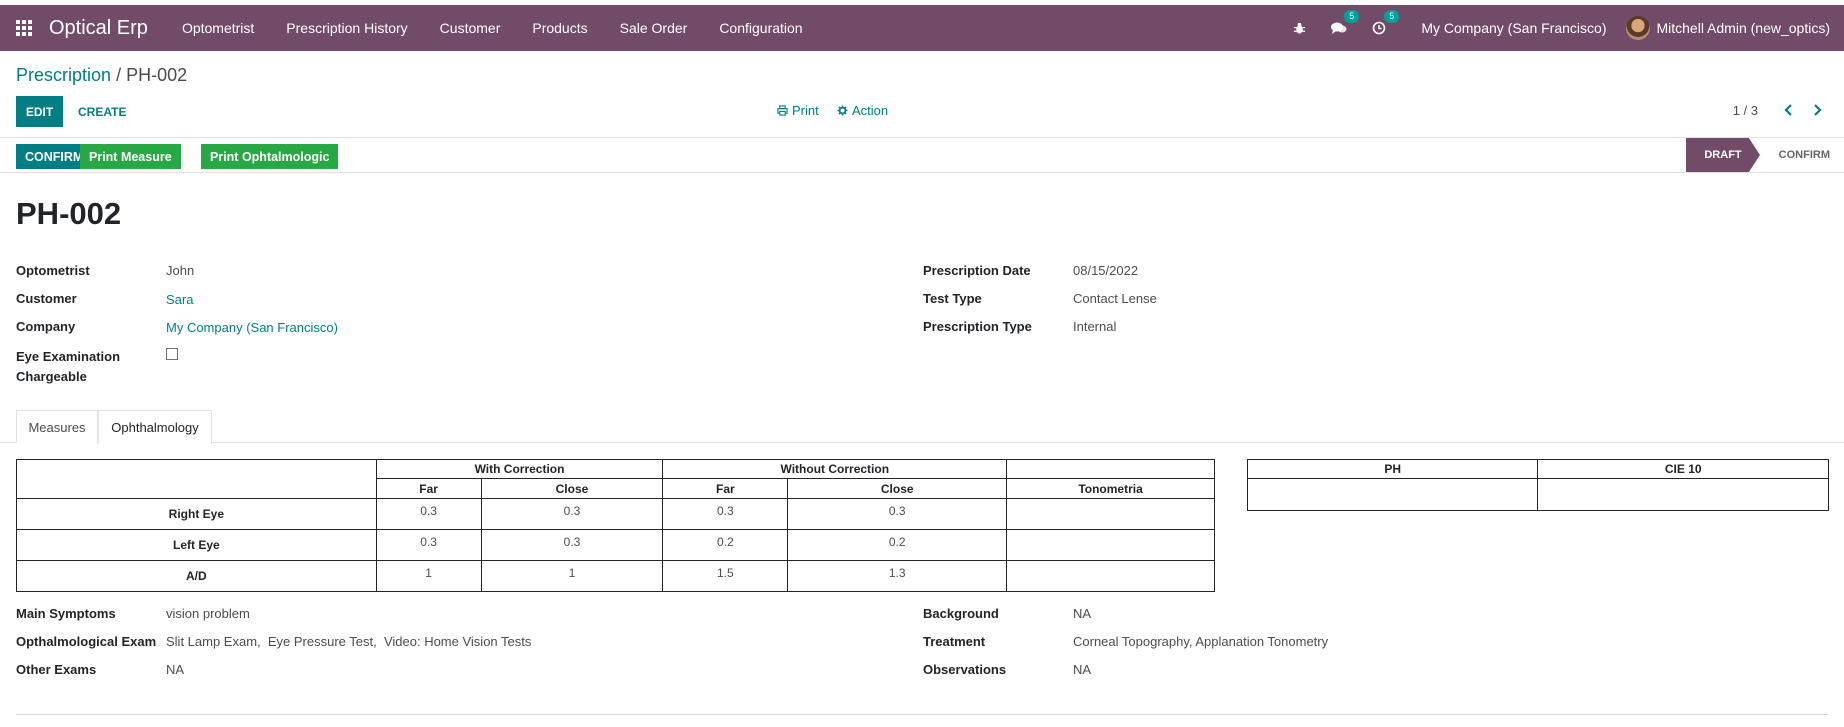 Image resolution: width=1844 pixels, height=727 pixels. Describe the element at coordinates (922, 714) in the screenshot. I see `sheet-divider` at that location.